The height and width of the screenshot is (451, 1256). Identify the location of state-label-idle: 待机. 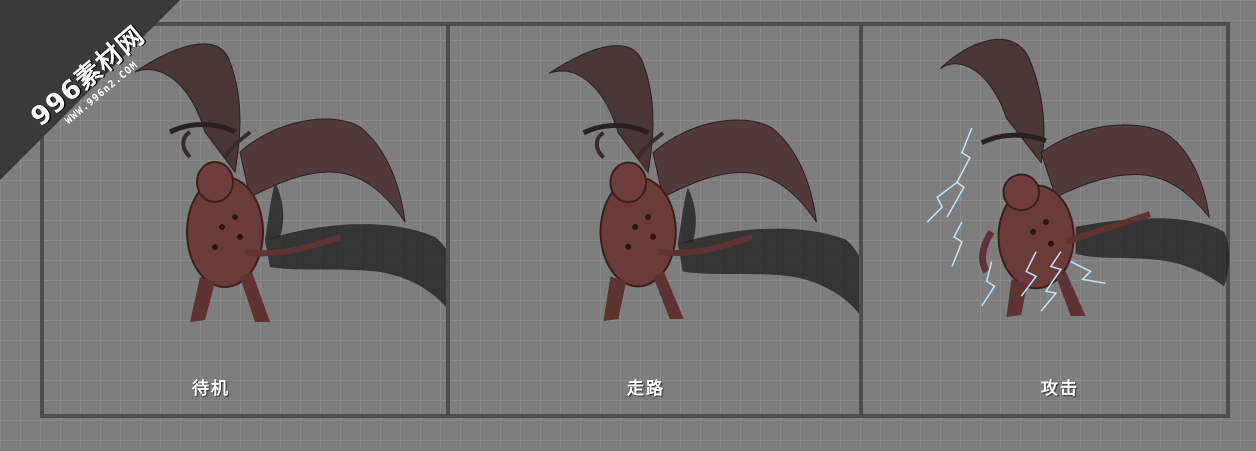
(211, 389).